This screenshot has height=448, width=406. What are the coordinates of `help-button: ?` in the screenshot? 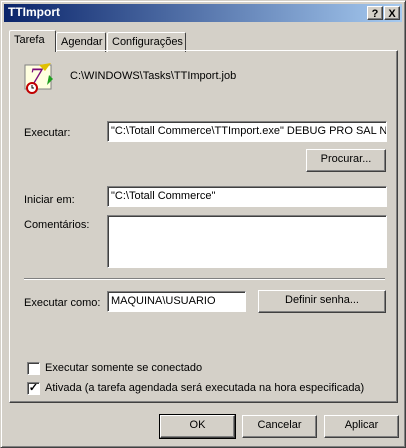 It's located at (375, 13).